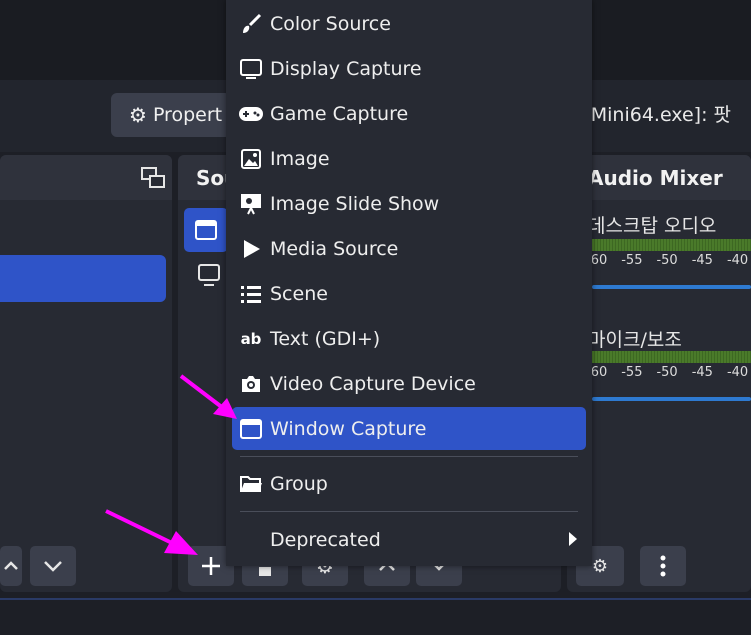  I want to click on menu-item-window-capture: Window Capture, so click(409, 428).